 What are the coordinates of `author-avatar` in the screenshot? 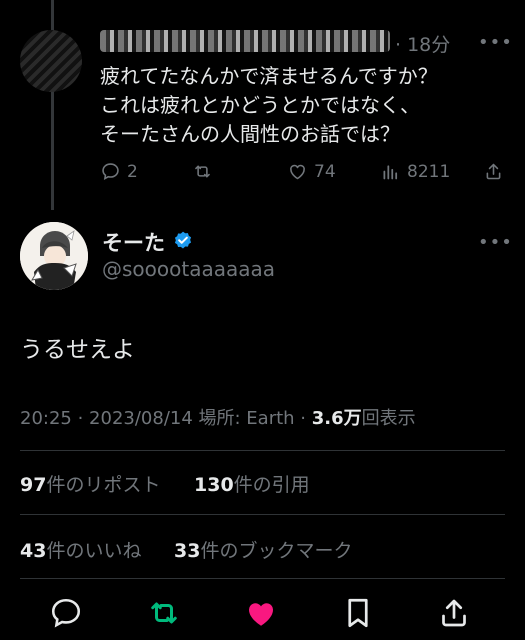 It's located at (54, 256).